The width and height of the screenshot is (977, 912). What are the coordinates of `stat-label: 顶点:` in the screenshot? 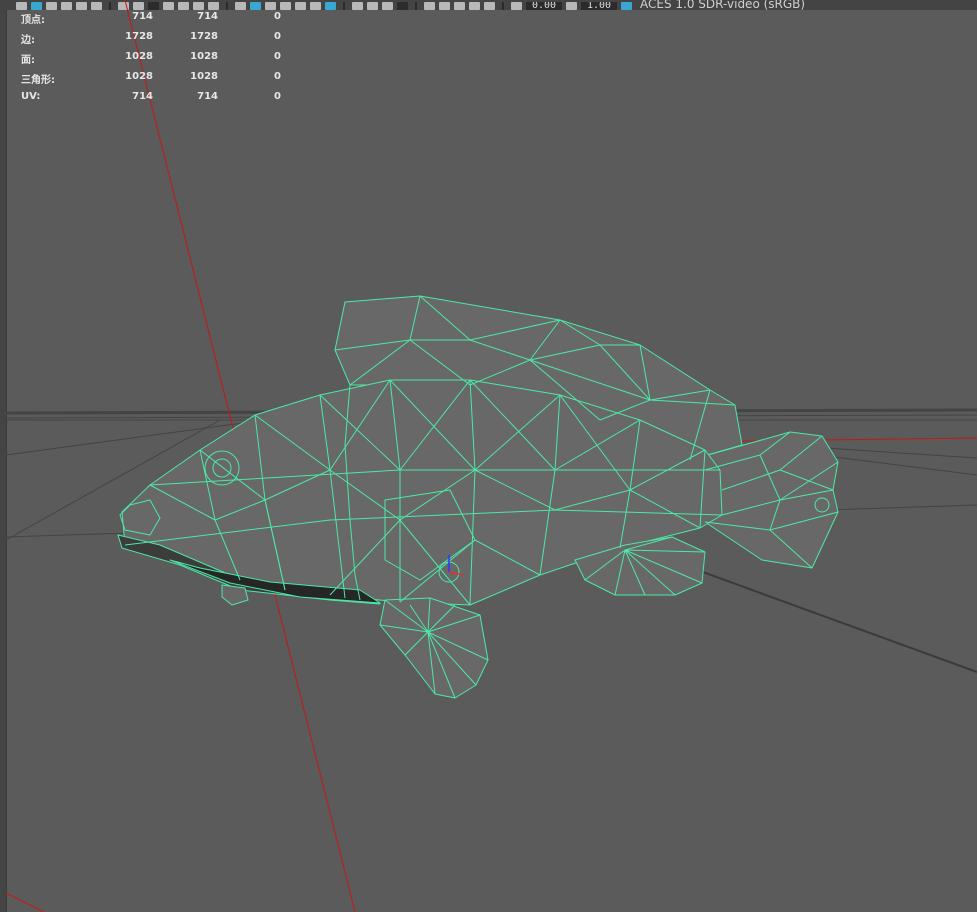 It's located at (33, 20).